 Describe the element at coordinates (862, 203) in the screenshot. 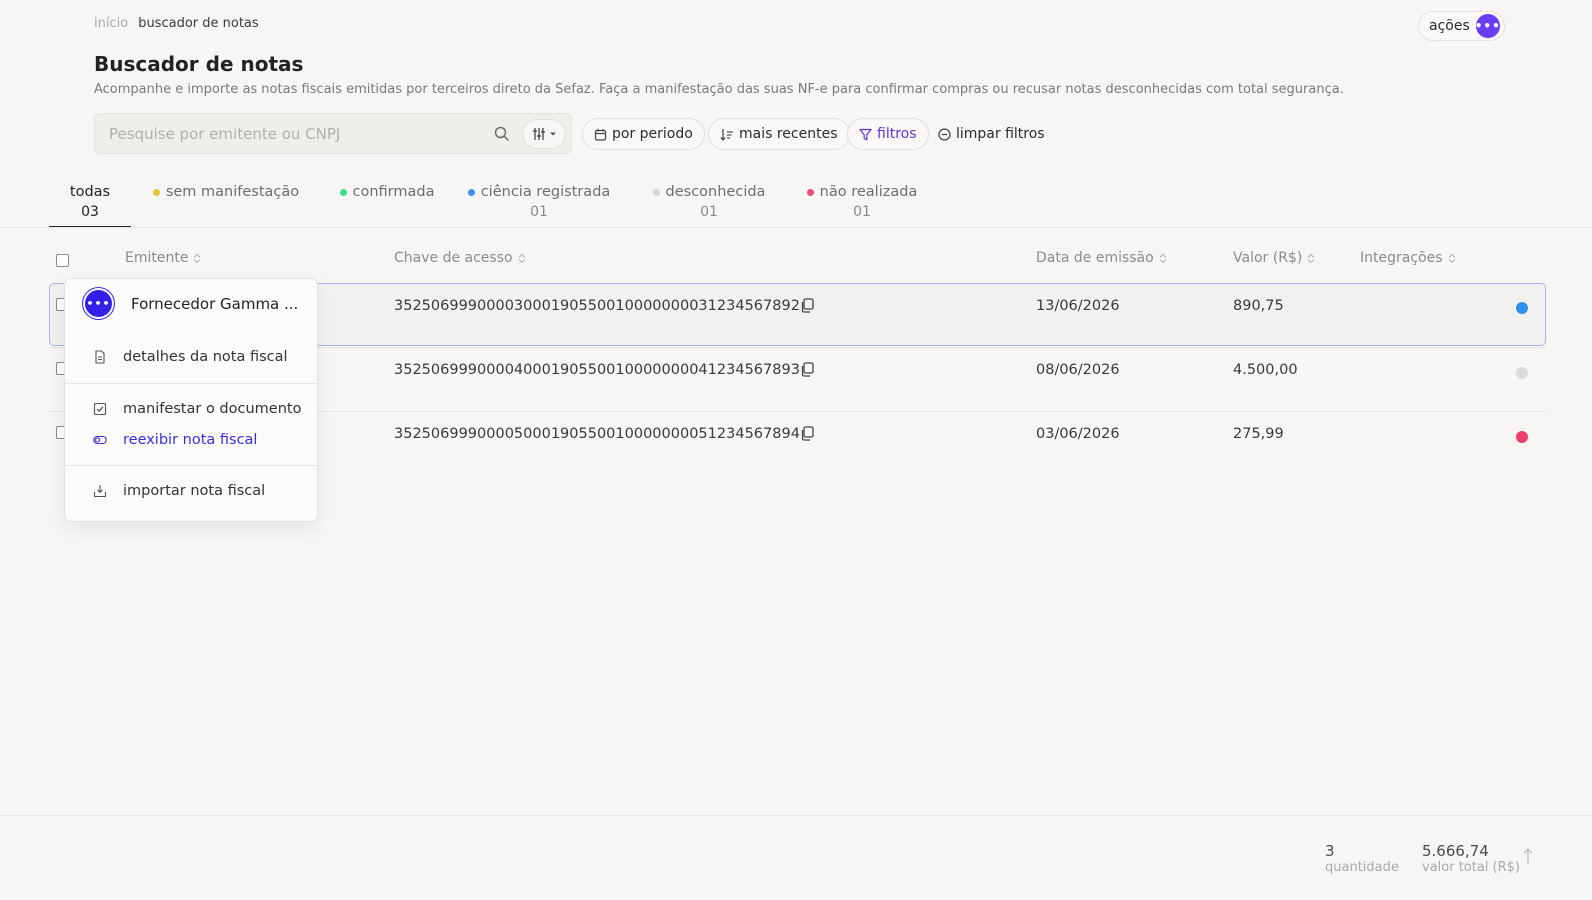

I see `tab-nao-realizada: não realizada 01` at that location.